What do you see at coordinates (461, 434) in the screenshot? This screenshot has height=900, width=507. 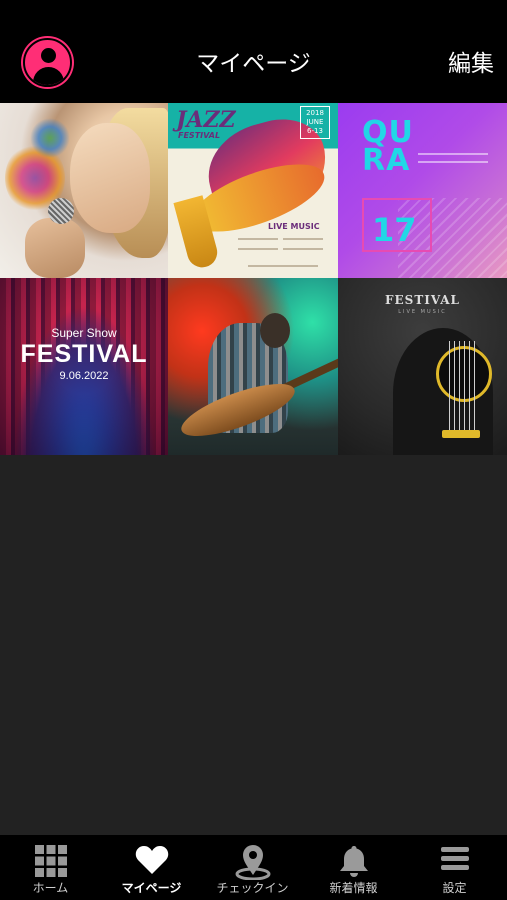 I see `guitar-bridge` at bounding box center [461, 434].